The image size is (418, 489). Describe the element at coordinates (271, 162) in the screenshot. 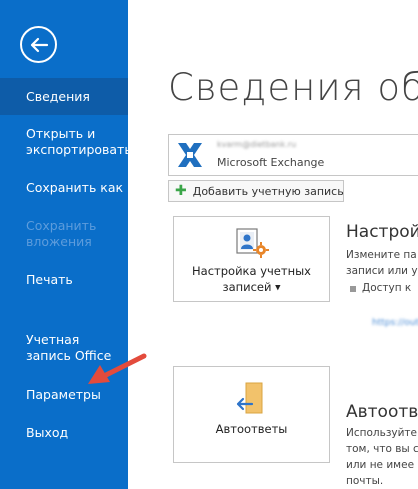

I see `account-type: Microsoft Exchange` at that location.